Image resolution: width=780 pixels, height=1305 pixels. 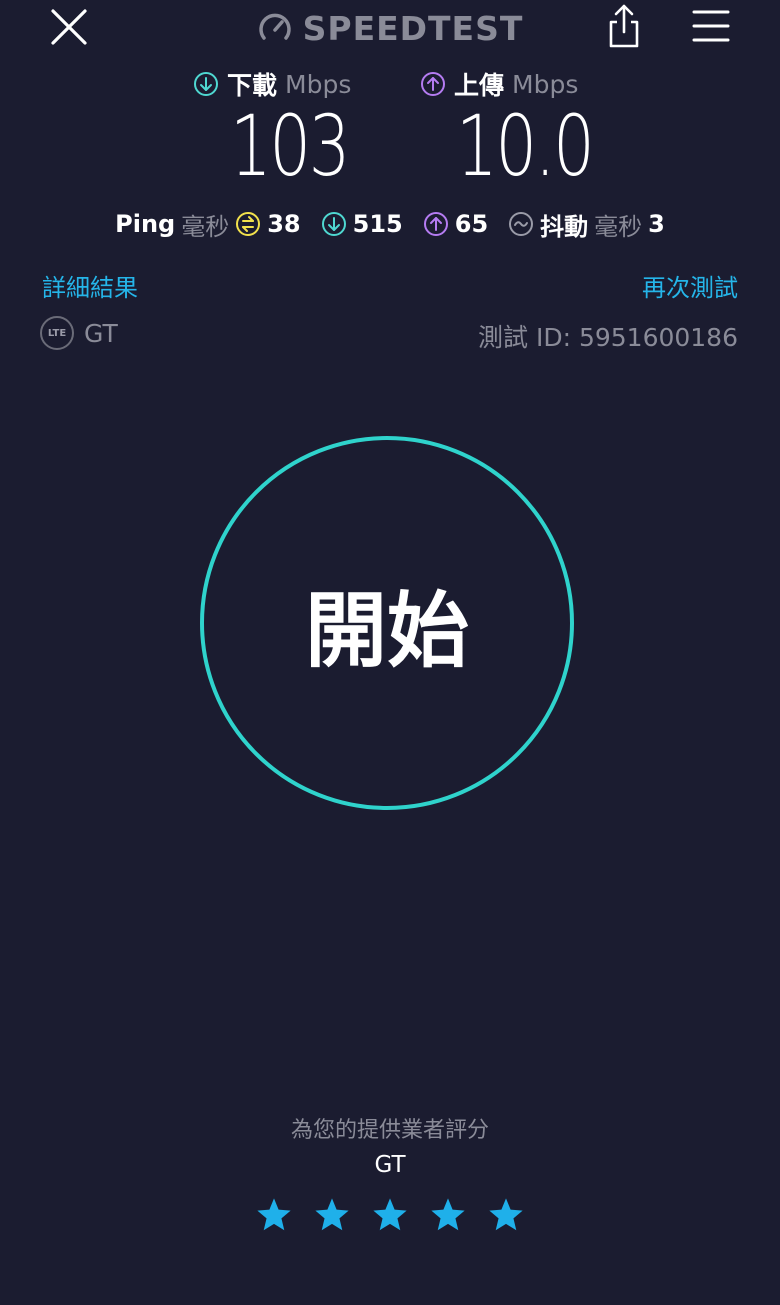 What do you see at coordinates (206, 84) in the screenshot?
I see `download-arrow-icon` at bounding box center [206, 84].